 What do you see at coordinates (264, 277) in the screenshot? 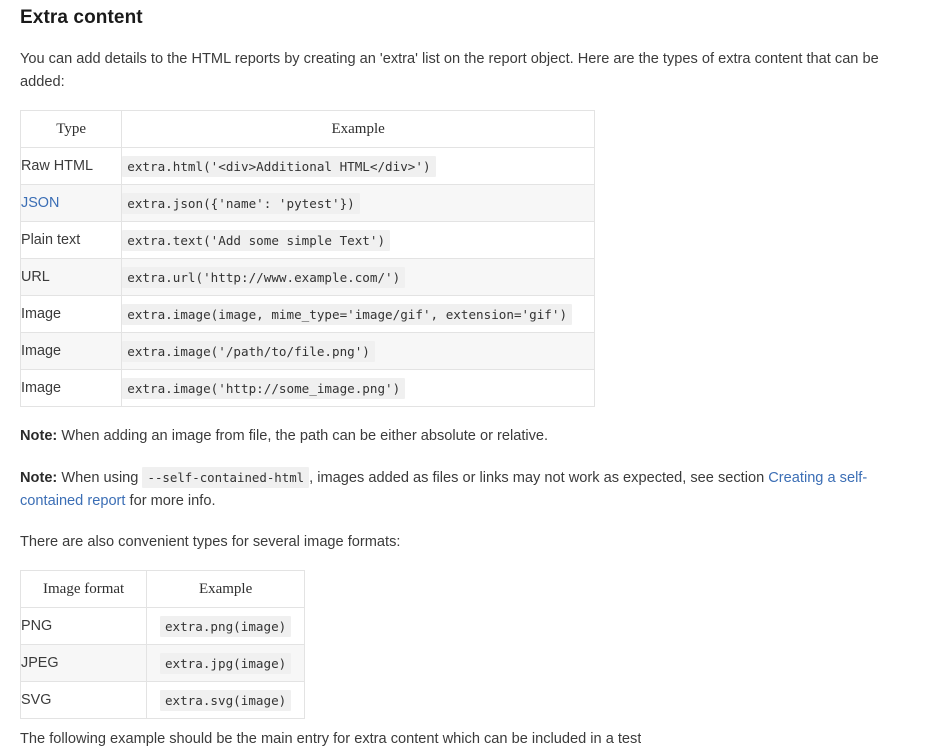
I see `code-chip: extra.url('http://www.example.com/')` at bounding box center [264, 277].